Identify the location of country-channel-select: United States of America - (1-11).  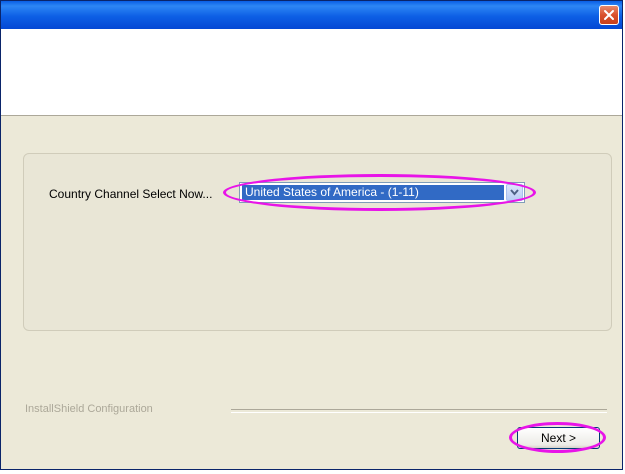
(382, 192).